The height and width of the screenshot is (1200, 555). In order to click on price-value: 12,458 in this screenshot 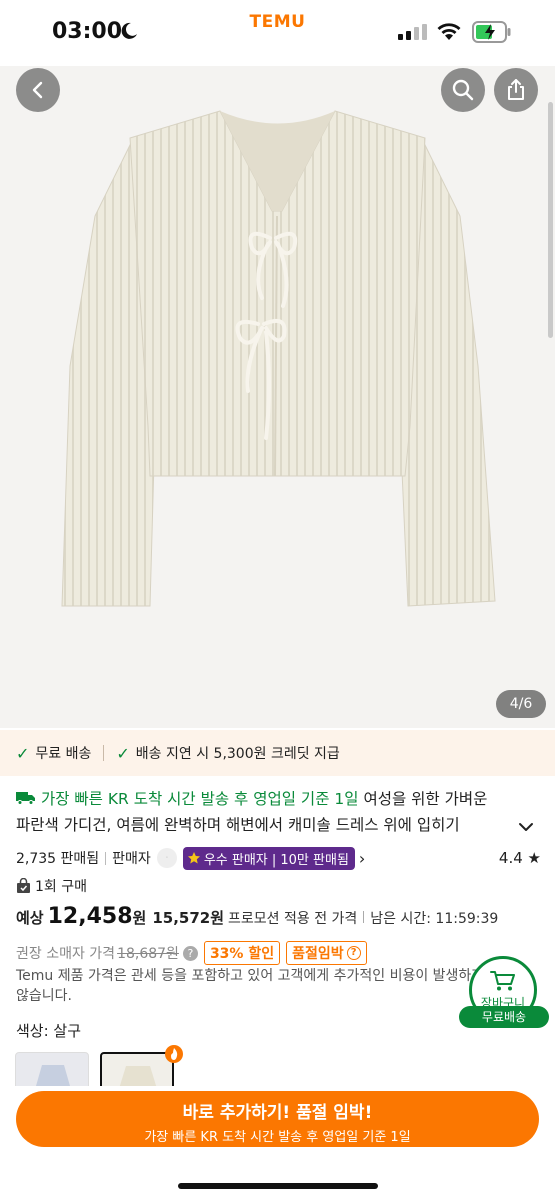, I will do `click(90, 916)`.